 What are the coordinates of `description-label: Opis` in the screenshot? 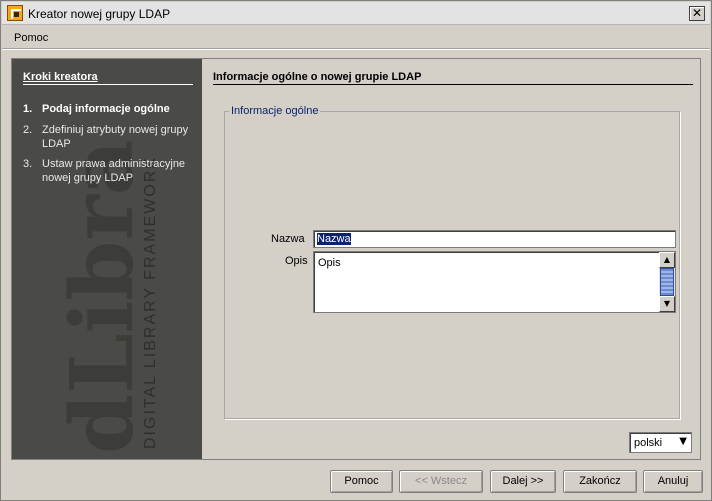 It's located at (296, 261).